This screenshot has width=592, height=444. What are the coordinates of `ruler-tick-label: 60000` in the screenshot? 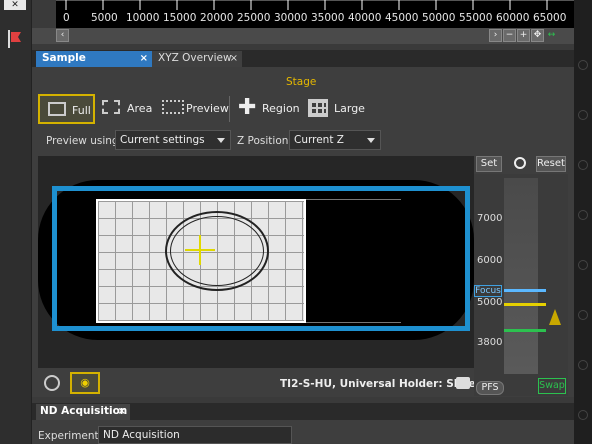 It's located at (513, 18).